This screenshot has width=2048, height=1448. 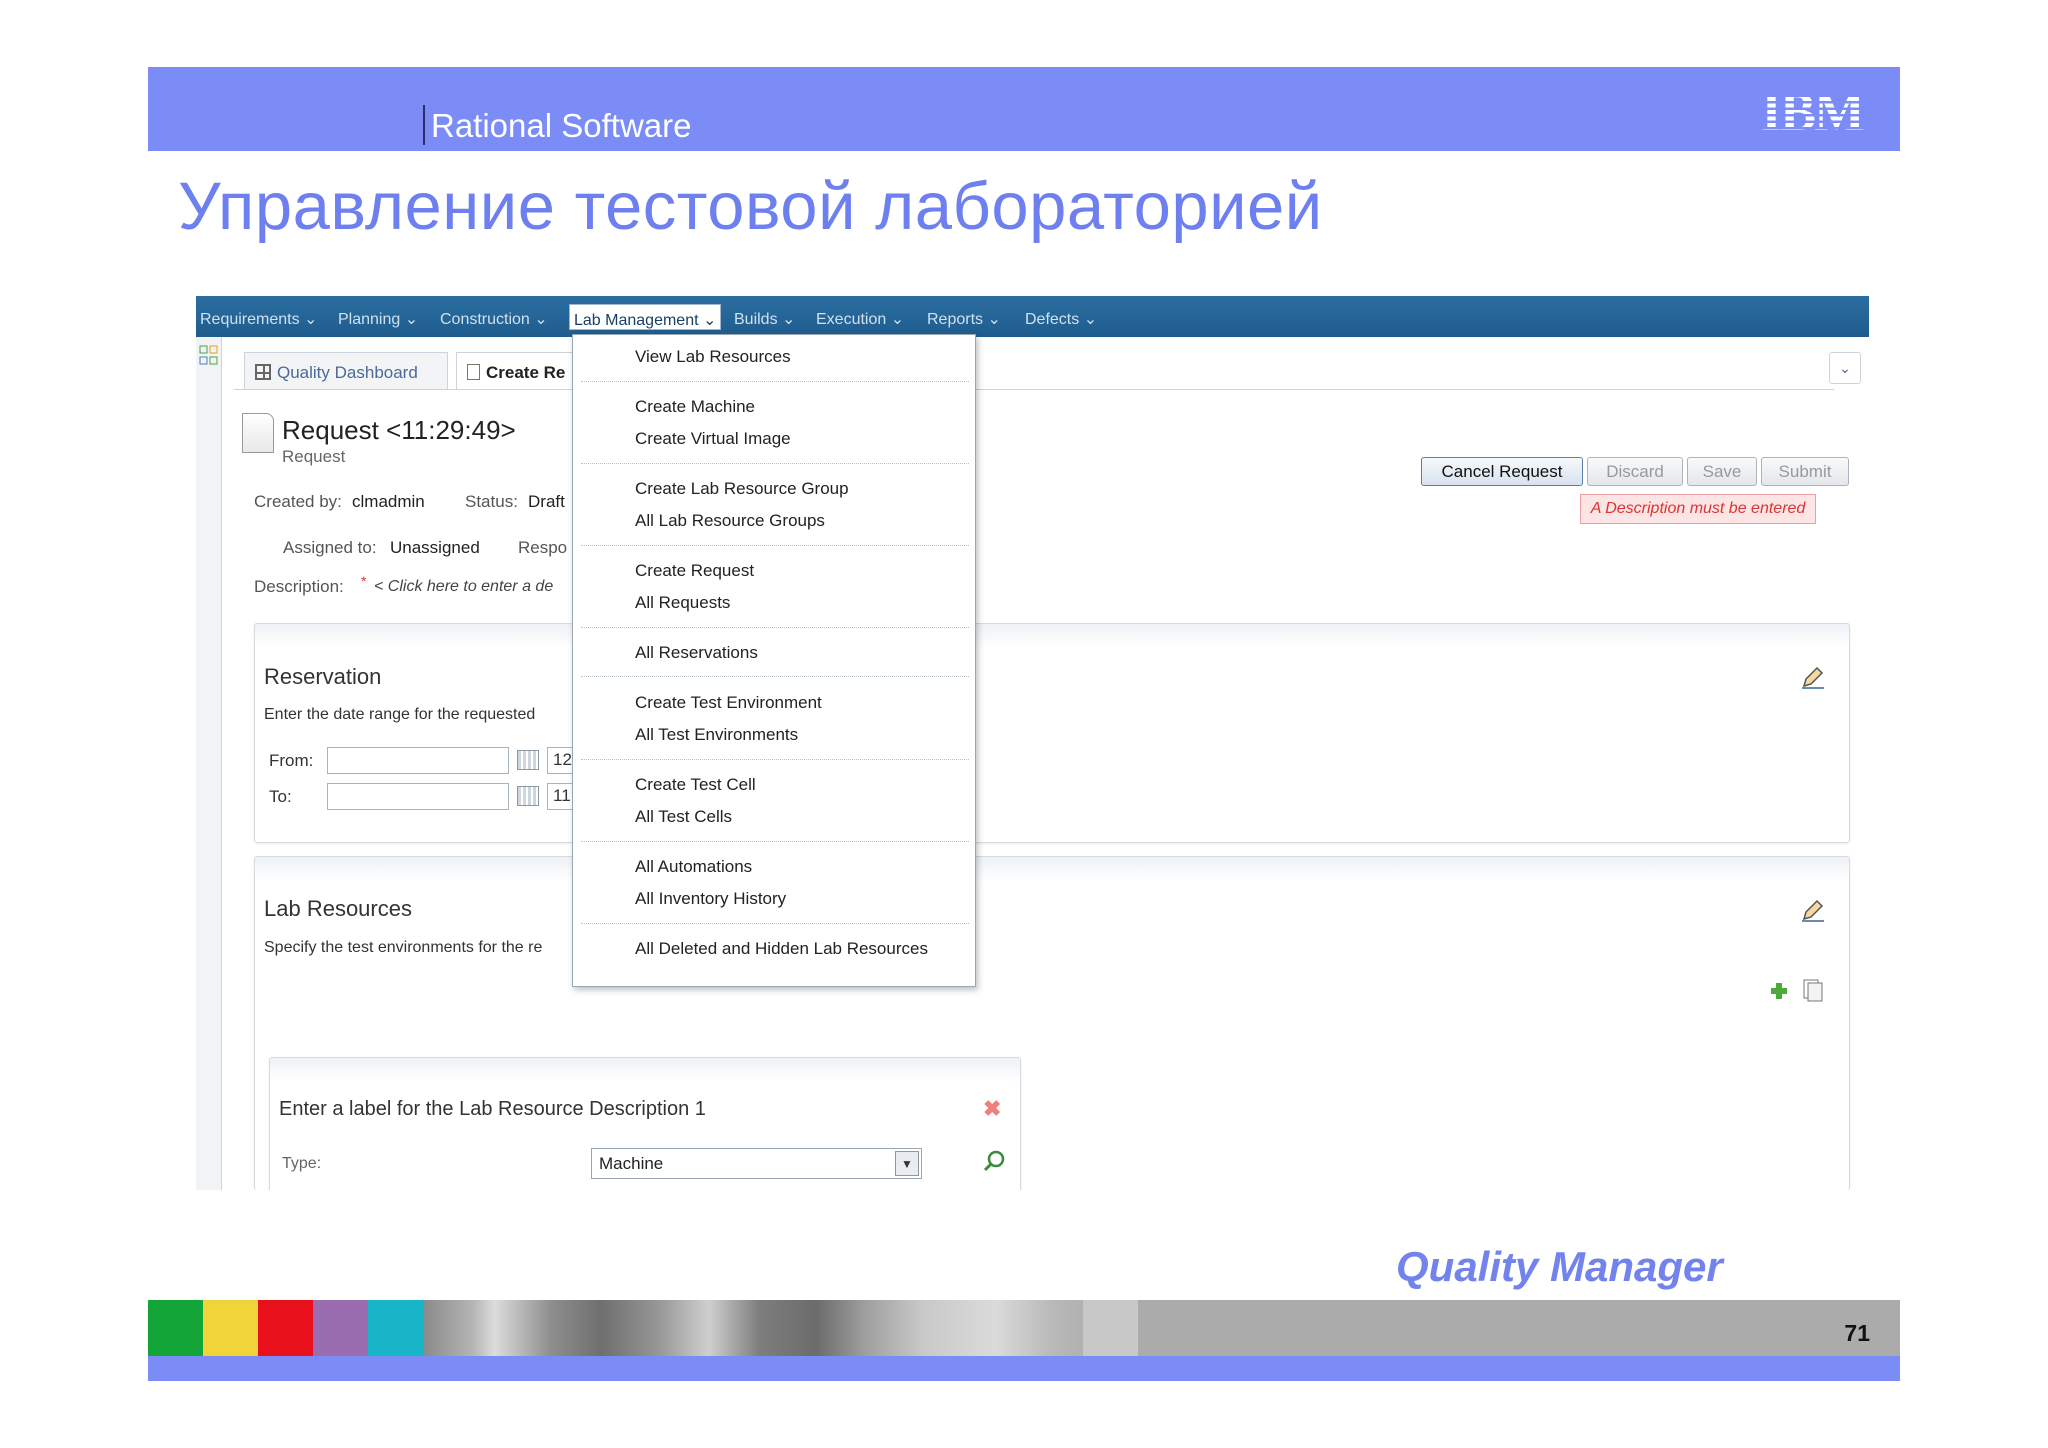 What do you see at coordinates (992, 1109) in the screenshot?
I see `close-icon: ✖` at bounding box center [992, 1109].